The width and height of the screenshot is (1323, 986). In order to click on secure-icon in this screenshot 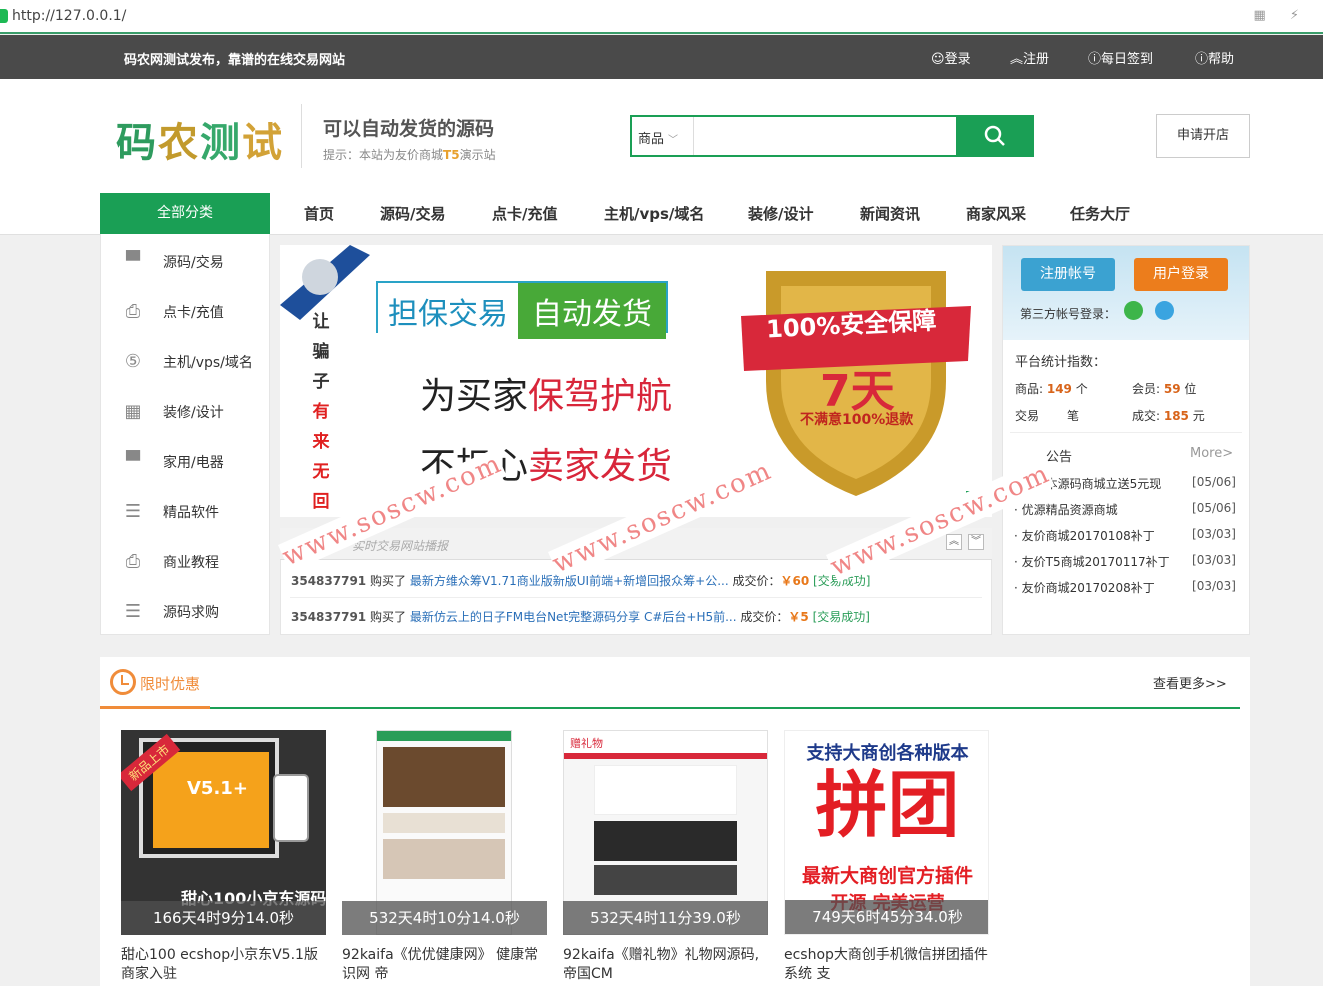, I will do `click(4, 16)`.